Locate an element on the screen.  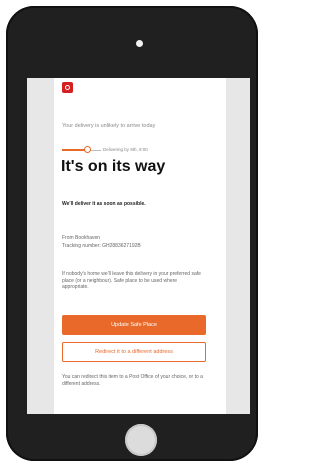
delivery-subline: We'll deliver it as soon as possible. is located at coordinates (104, 204).